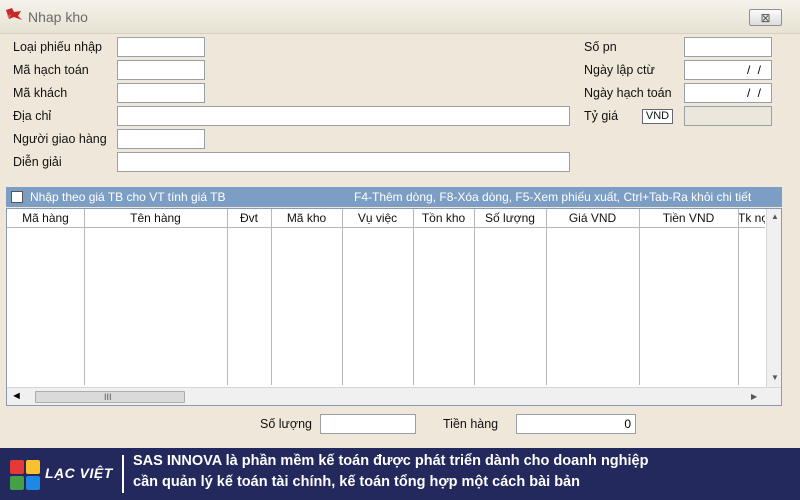 The height and width of the screenshot is (500, 800). Describe the element at coordinates (25, 475) in the screenshot. I see `lac-viet-logo-icon` at that location.